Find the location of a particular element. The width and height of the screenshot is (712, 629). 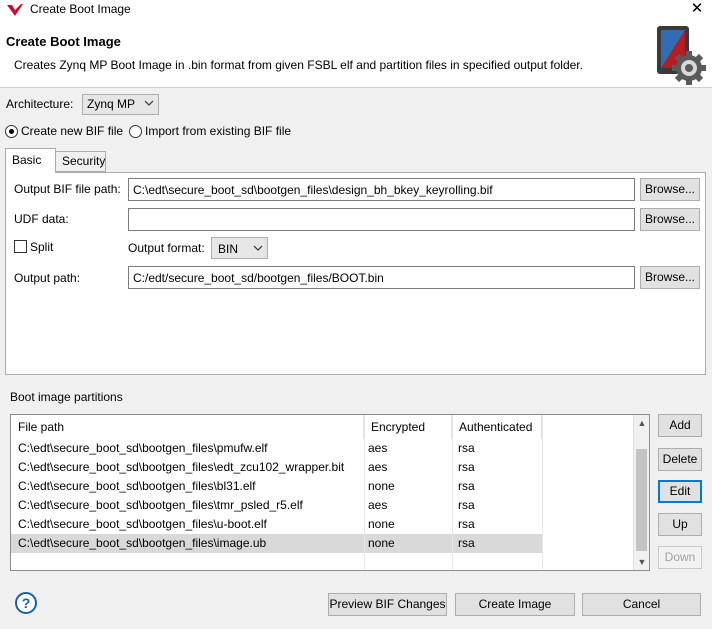

tab-security-label: Security is located at coordinates (84, 161).